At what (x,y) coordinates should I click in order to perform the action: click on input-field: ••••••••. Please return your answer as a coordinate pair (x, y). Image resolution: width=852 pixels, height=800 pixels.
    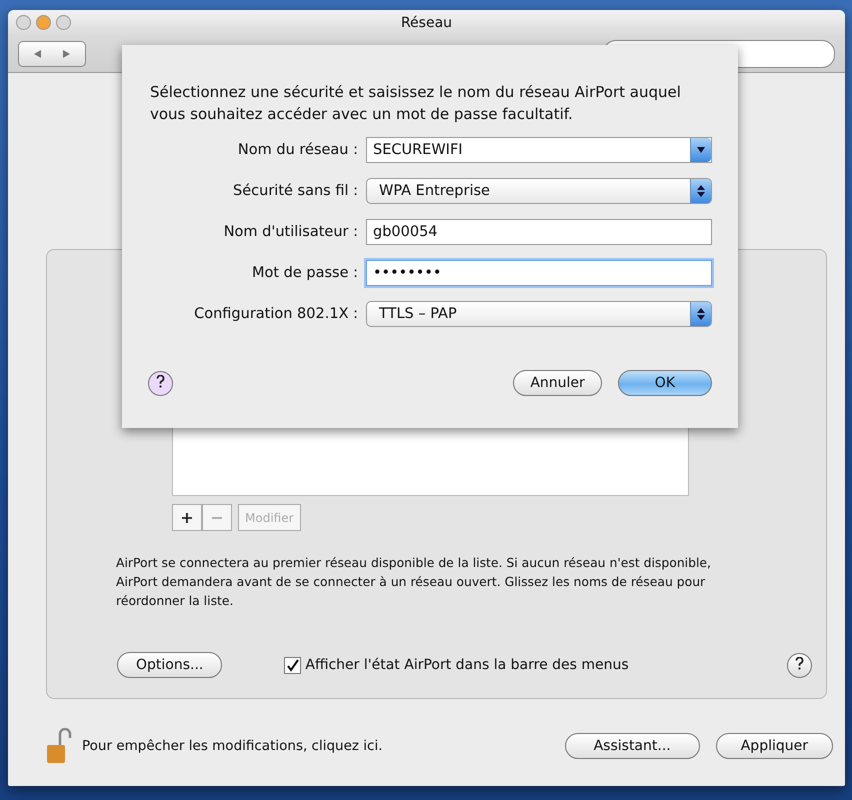
    Looking at the image, I should click on (539, 273).